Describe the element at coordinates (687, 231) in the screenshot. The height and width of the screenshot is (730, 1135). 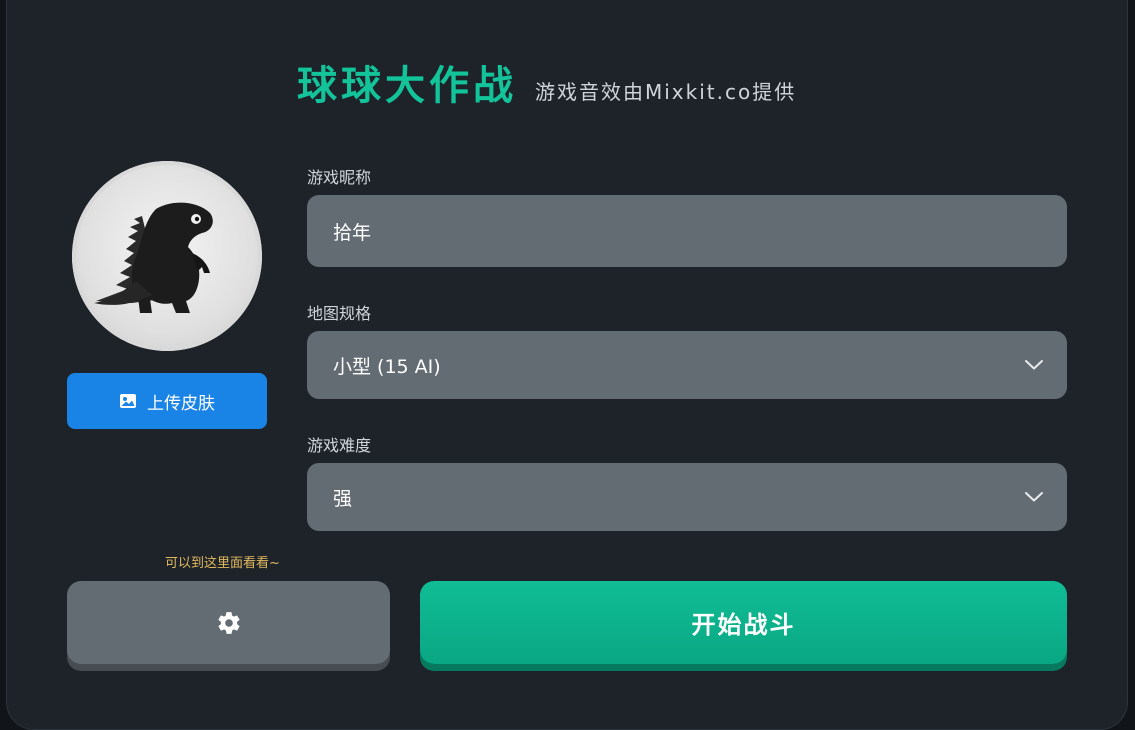
I see `nickname-input: 拾年` at that location.